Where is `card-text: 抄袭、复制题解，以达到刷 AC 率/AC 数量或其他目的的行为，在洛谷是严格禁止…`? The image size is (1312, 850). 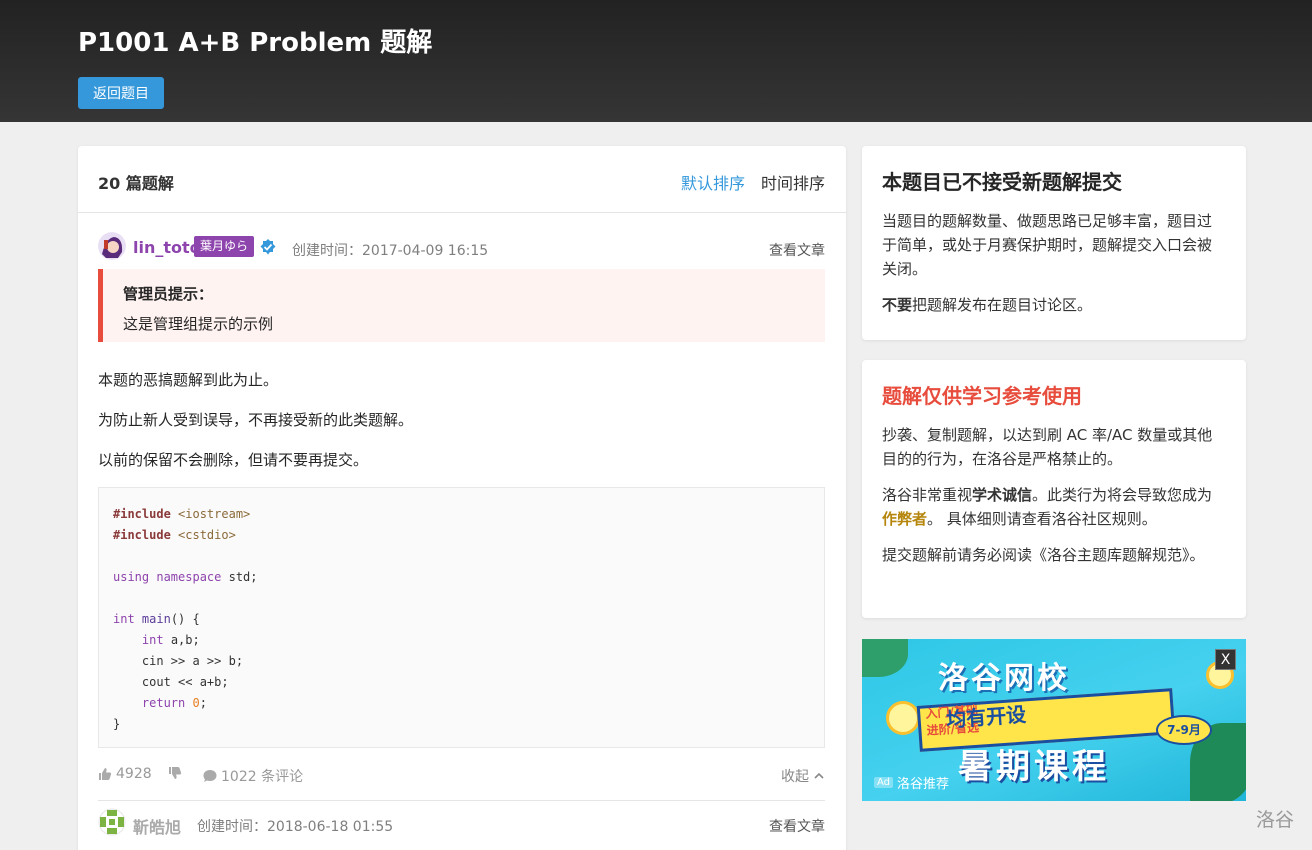 card-text: 抄袭、复制题解，以达到刷 AC 率/AC 数量或其他目的的行为，在洛谷是严格禁止… is located at coordinates (1047, 447).